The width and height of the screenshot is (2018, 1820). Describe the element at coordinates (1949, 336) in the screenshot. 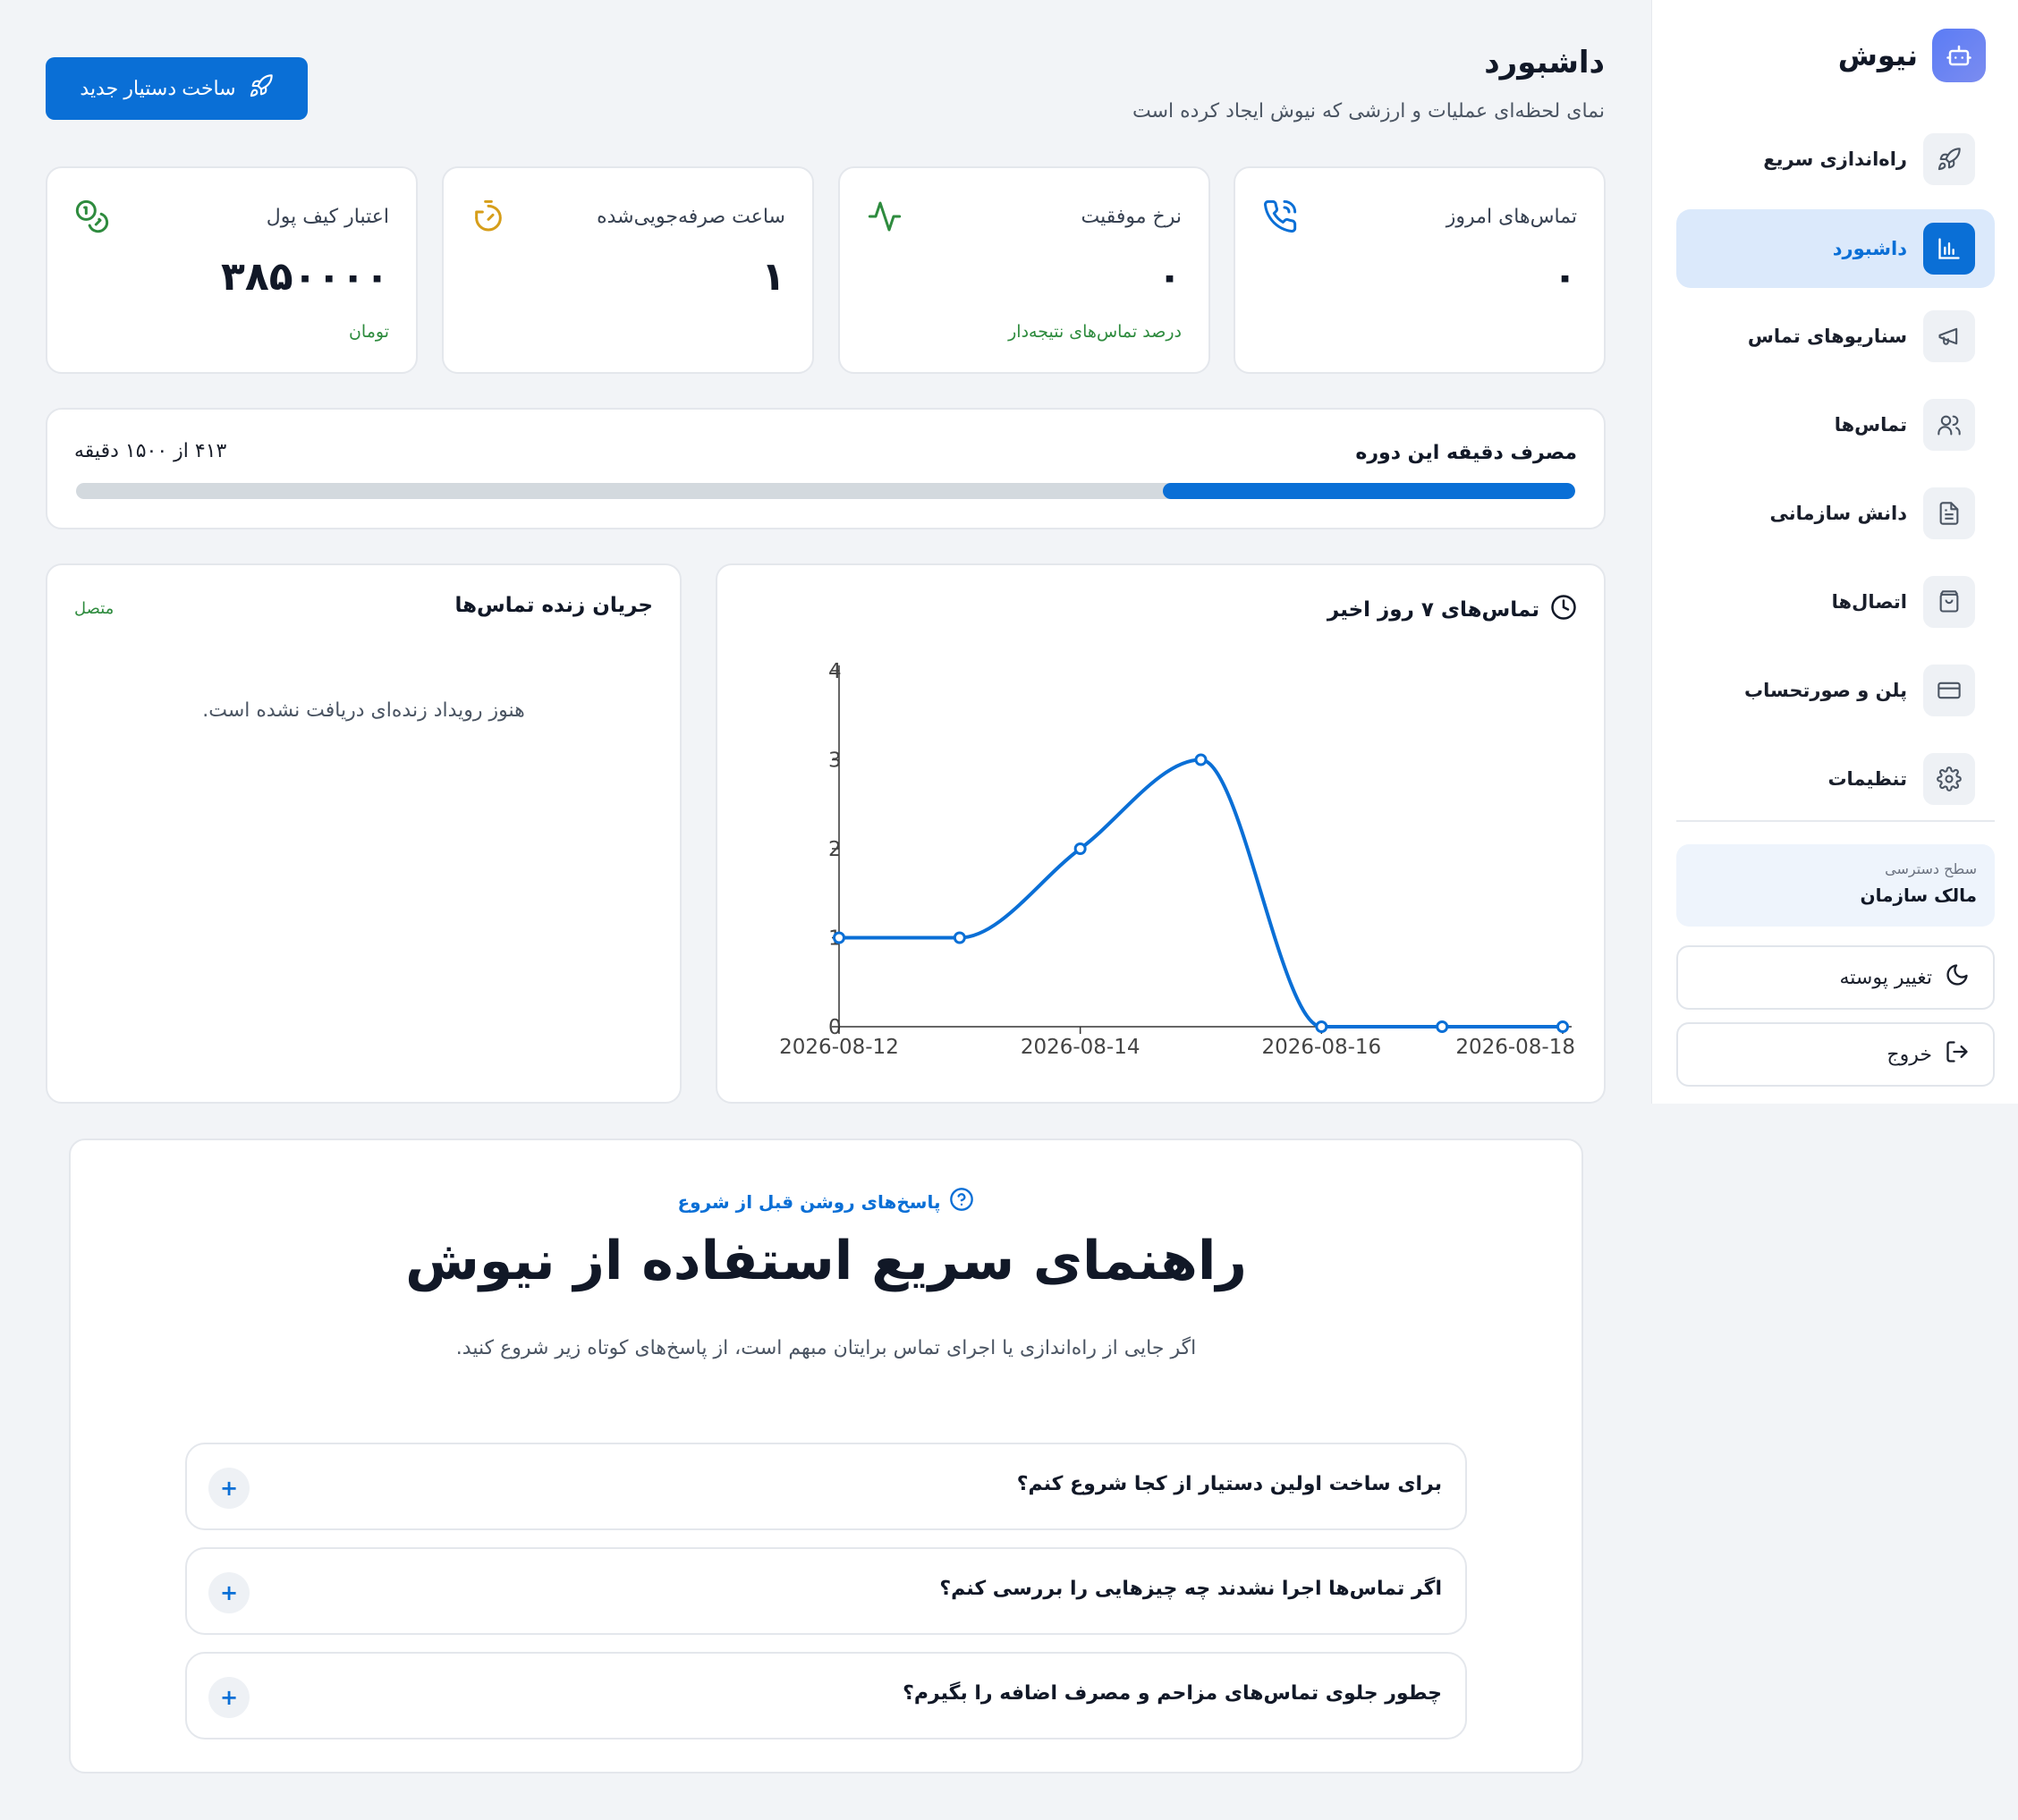

I see `megaphone-icon` at that location.